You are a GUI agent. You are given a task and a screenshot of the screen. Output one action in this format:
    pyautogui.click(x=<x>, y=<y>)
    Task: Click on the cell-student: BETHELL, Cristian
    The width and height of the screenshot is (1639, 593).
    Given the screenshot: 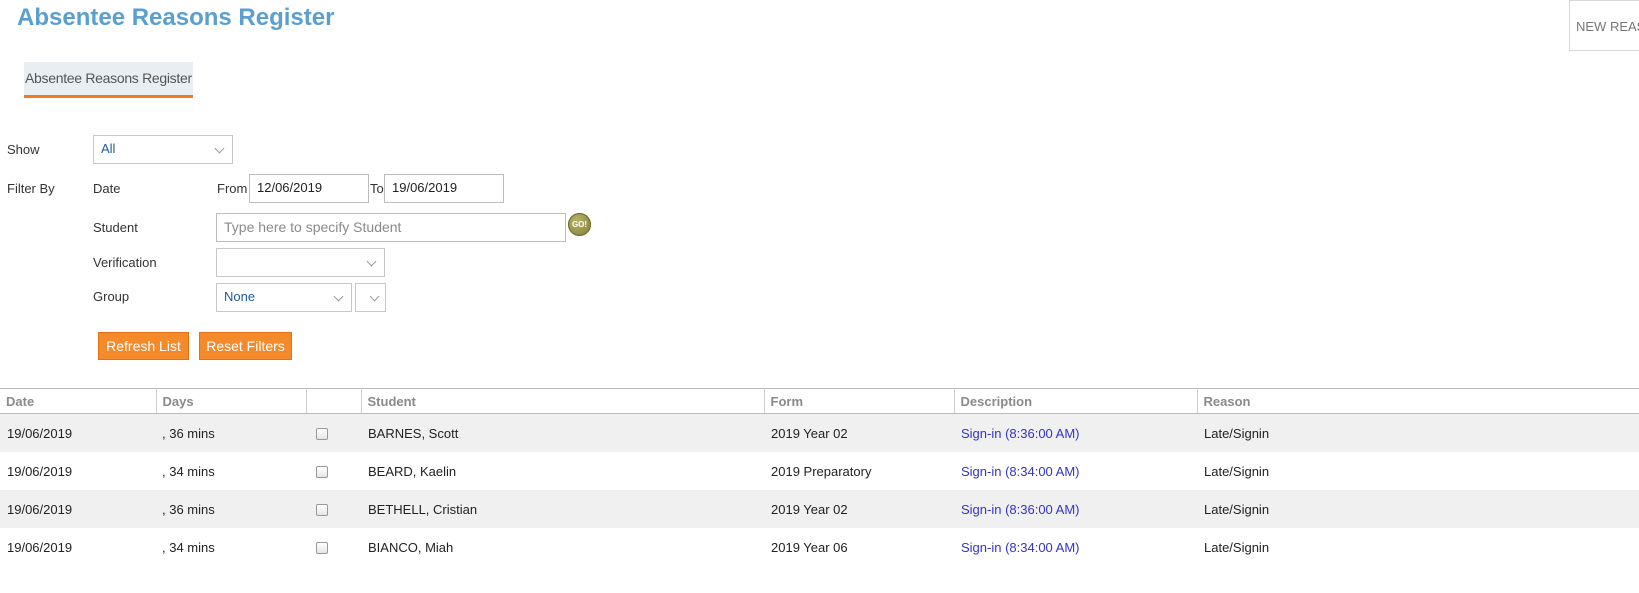 What is the action you would take?
    pyautogui.click(x=562, y=509)
    